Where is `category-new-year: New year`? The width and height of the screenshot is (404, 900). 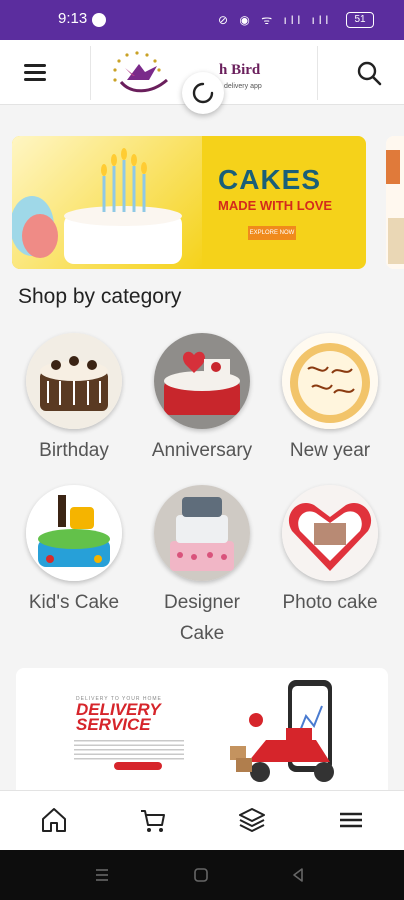
category-new-year: New year is located at coordinates (330, 399).